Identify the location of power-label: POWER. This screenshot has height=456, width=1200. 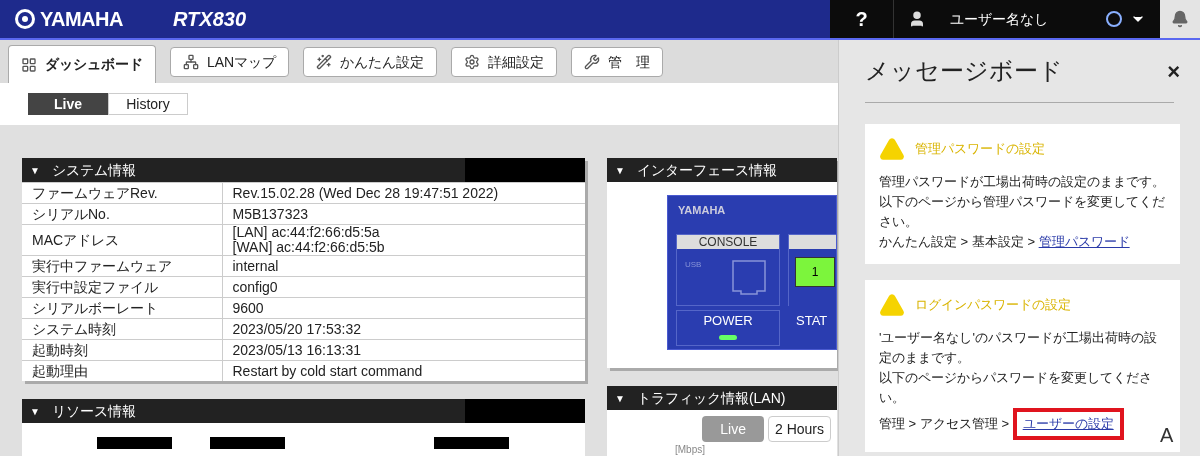
(728, 321).